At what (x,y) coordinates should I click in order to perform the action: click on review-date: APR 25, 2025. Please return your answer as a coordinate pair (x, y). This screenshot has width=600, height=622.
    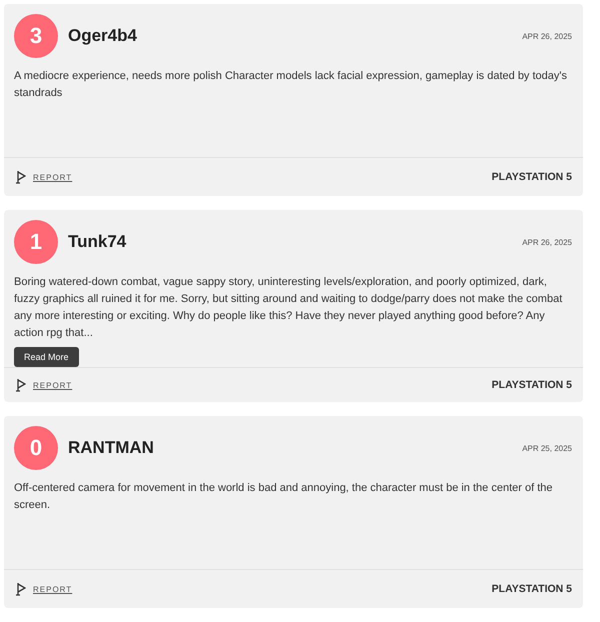
    Looking at the image, I should click on (547, 448).